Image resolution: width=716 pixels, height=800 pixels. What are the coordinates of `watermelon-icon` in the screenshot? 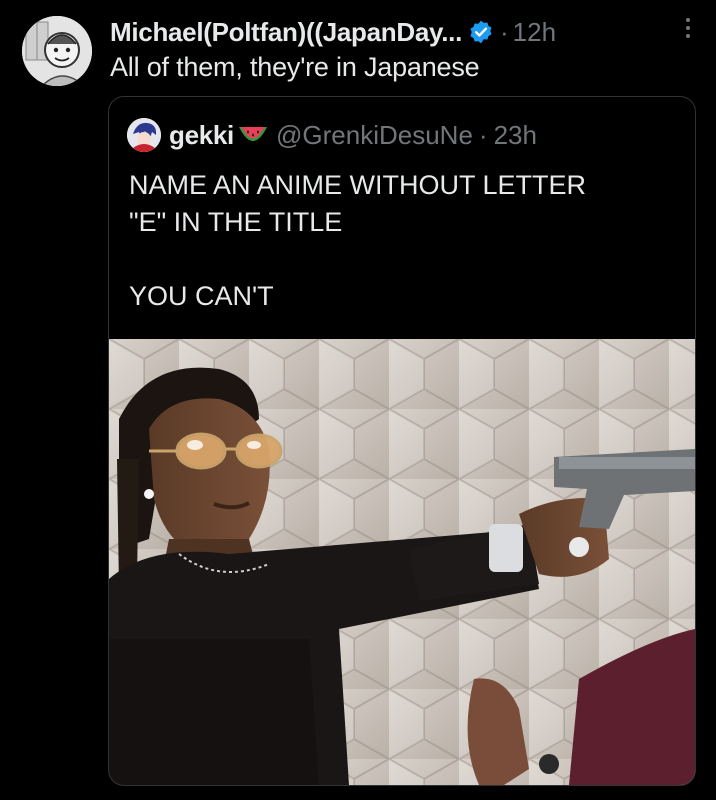 It's located at (253, 134).